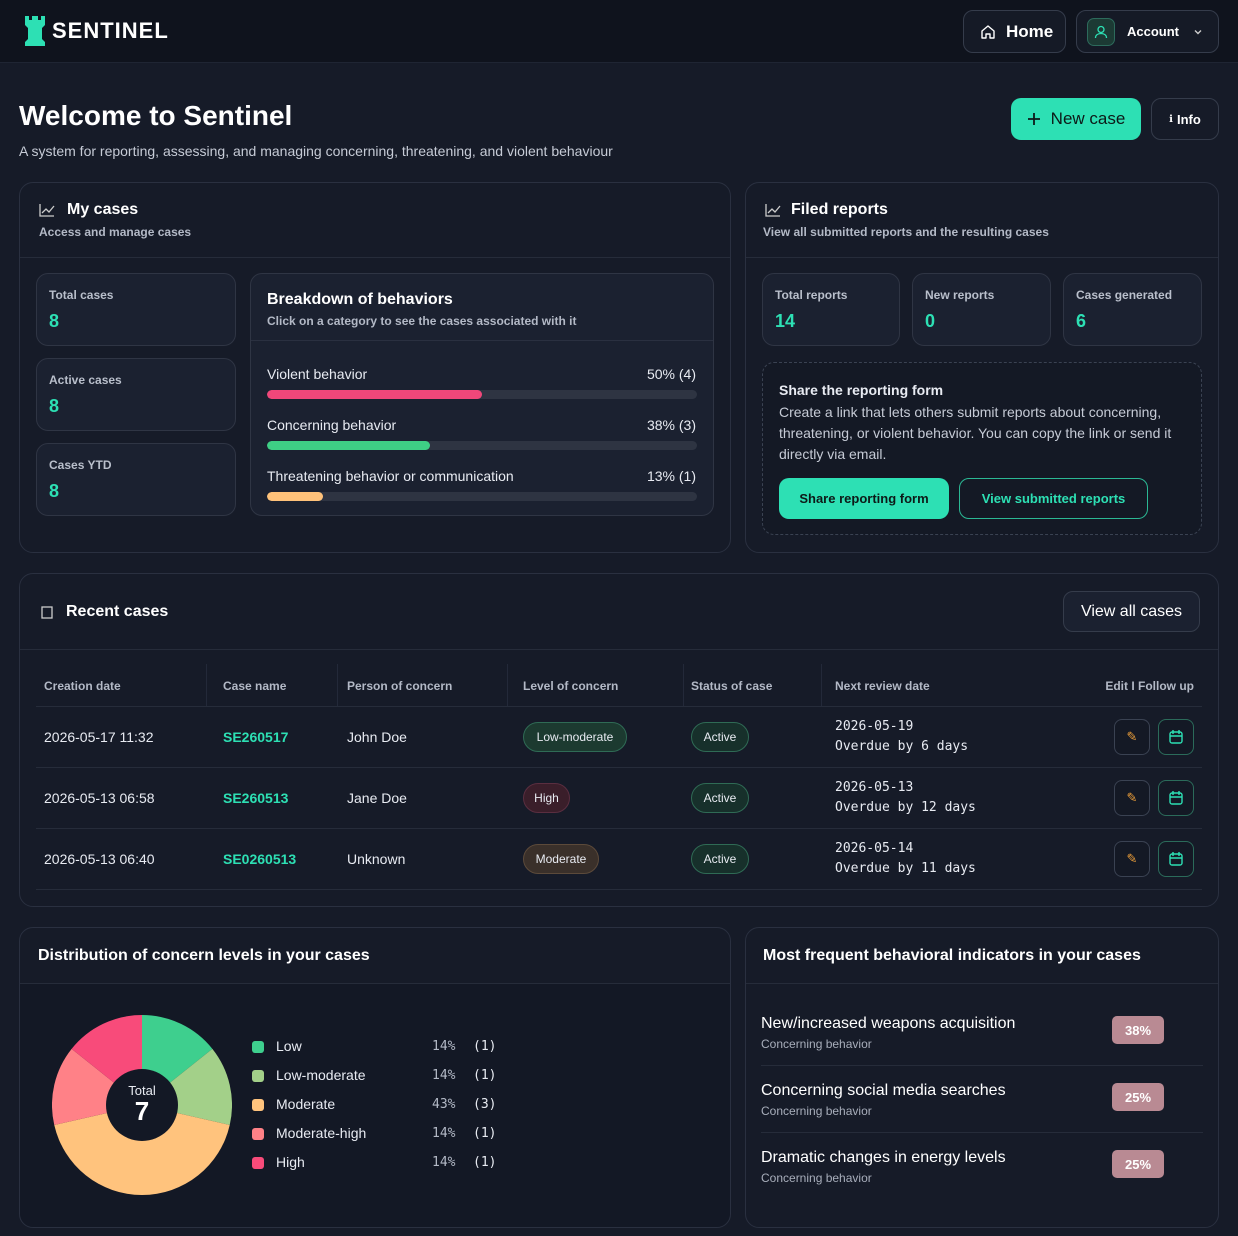 Image resolution: width=1238 pixels, height=1236 pixels. What do you see at coordinates (982, 1132) in the screenshot?
I see `divider` at bounding box center [982, 1132].